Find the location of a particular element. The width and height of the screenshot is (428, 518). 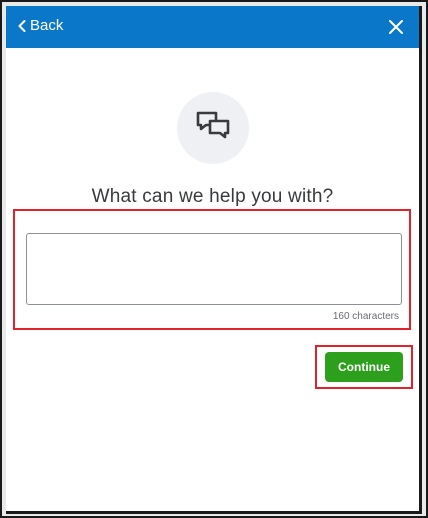

panel-header: Back is located at coordinates (212, 27).